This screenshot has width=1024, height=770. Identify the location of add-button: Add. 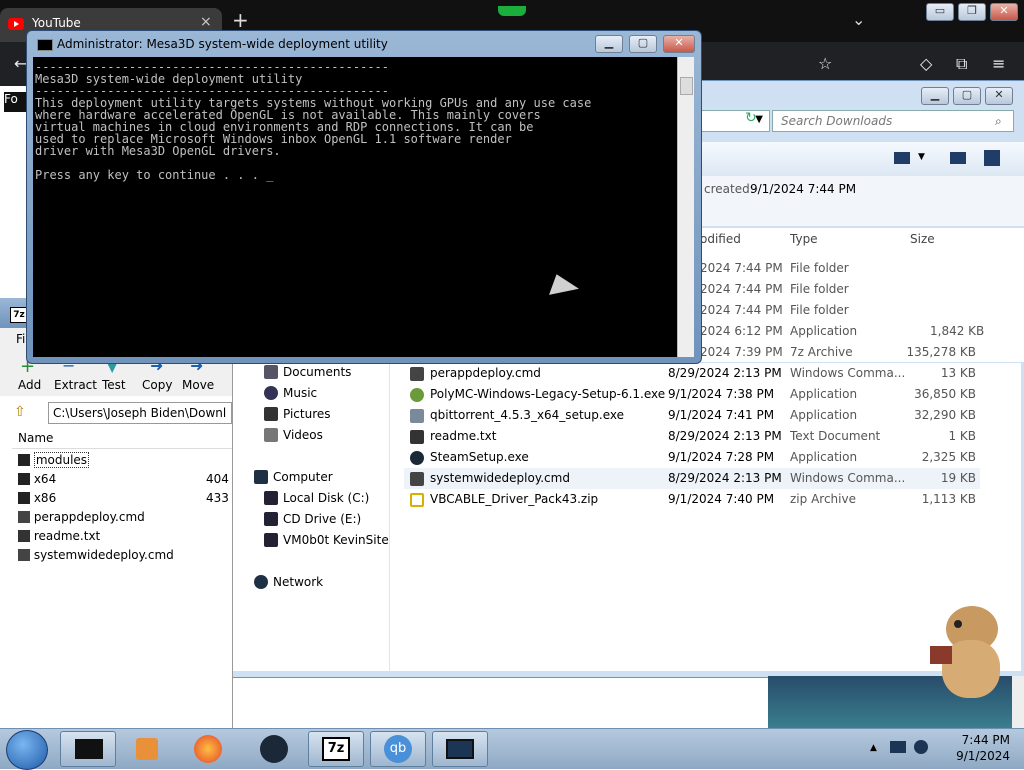
(29, 385).